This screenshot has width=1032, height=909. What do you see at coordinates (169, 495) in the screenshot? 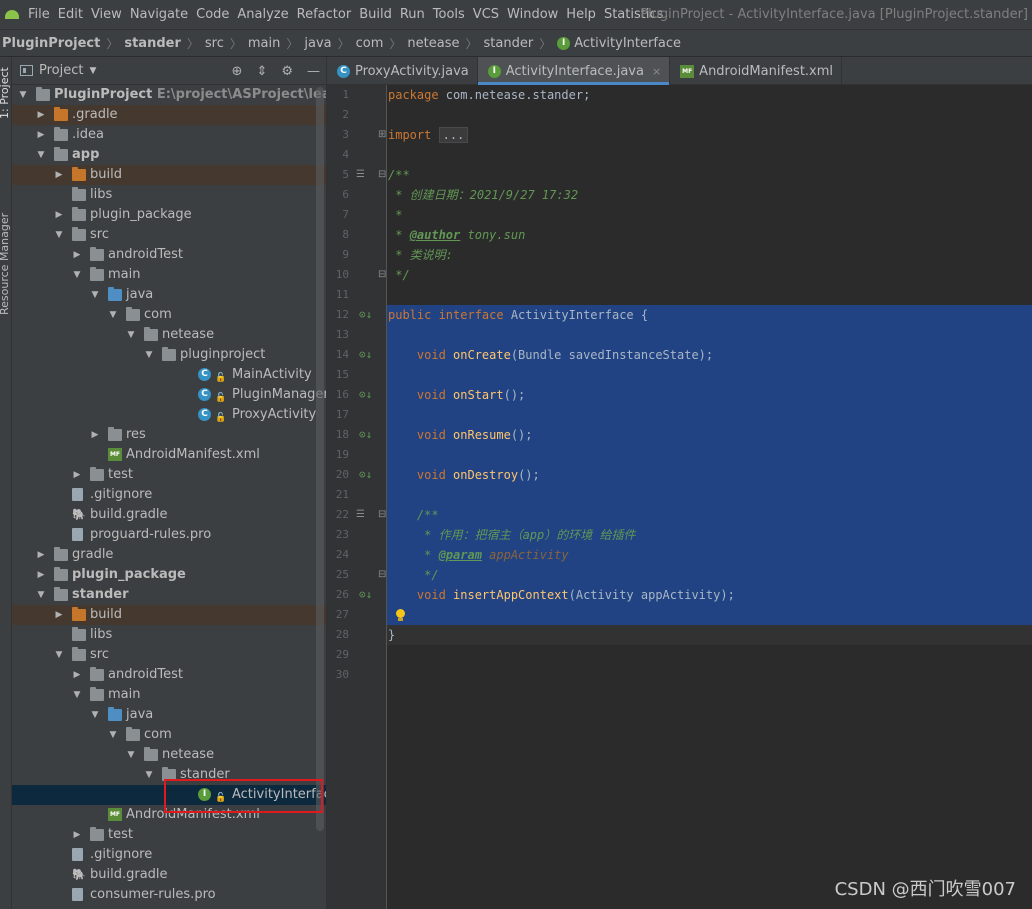
I see `tree-item: .gitignore` at bounding box center [169, 495].